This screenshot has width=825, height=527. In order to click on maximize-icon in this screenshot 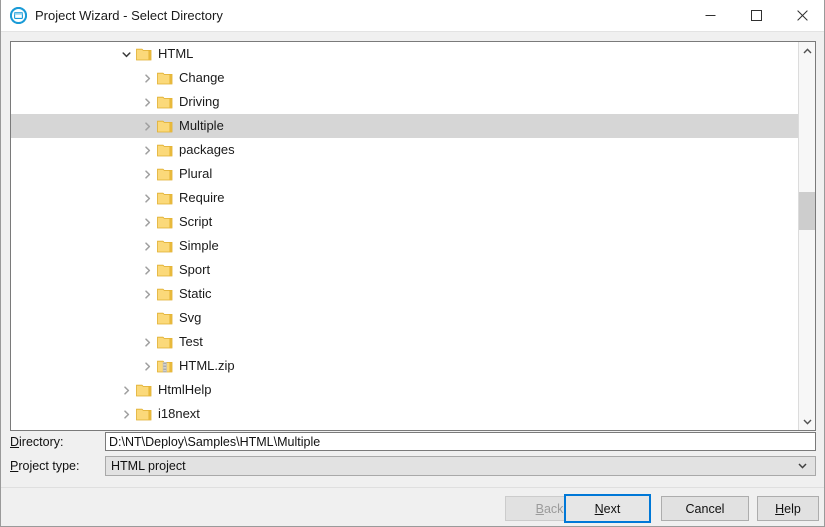, I will do `click(756, 15)`.